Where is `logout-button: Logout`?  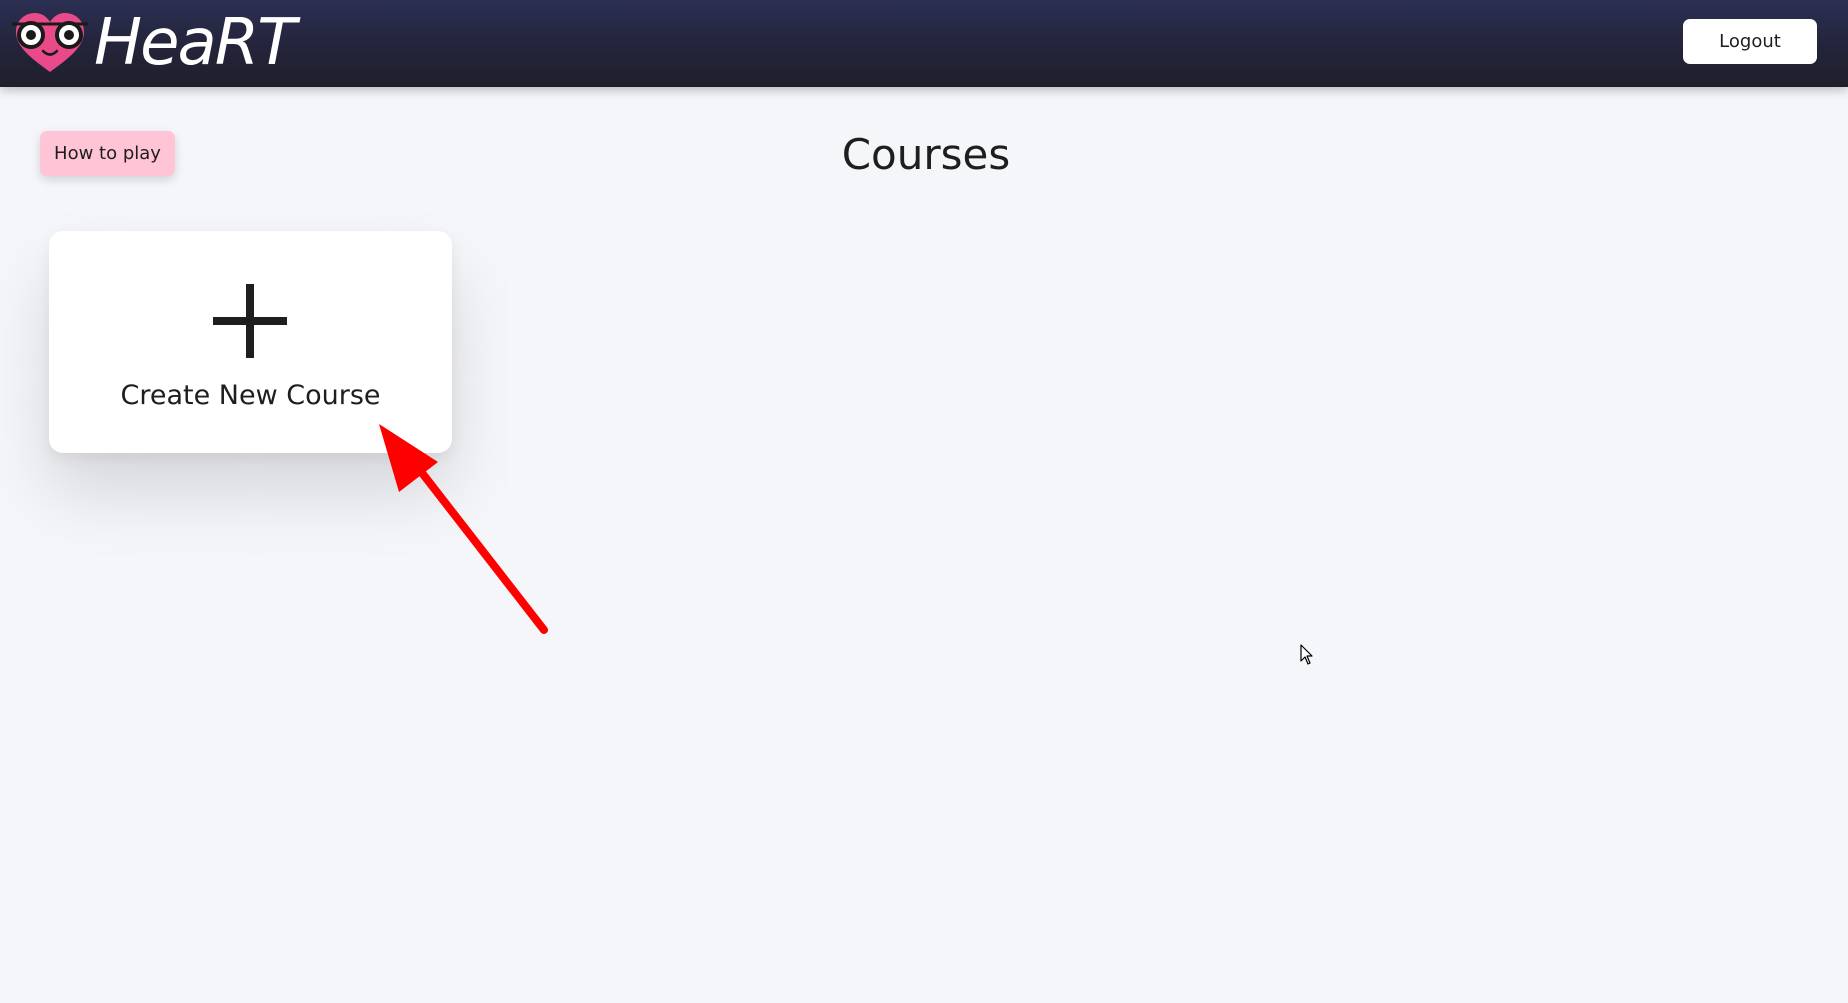 logout-button: Logout is located at coordinates (1750, 41).